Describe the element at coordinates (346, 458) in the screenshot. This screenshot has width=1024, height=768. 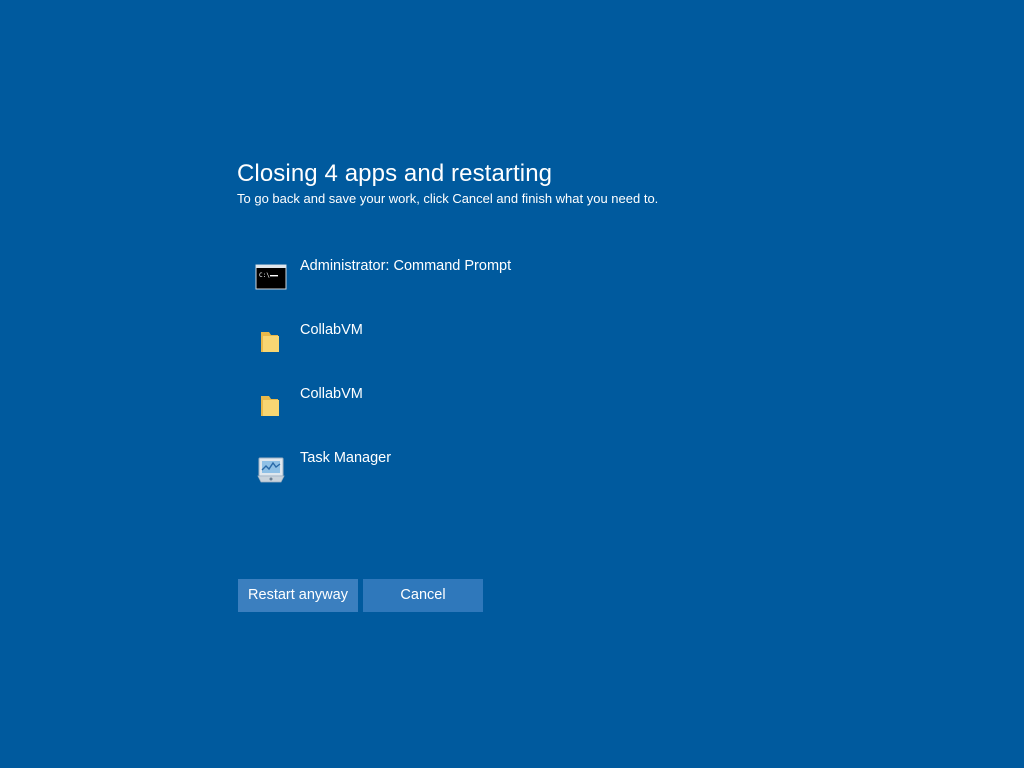
I see `app-label: Task Manager` at that location.